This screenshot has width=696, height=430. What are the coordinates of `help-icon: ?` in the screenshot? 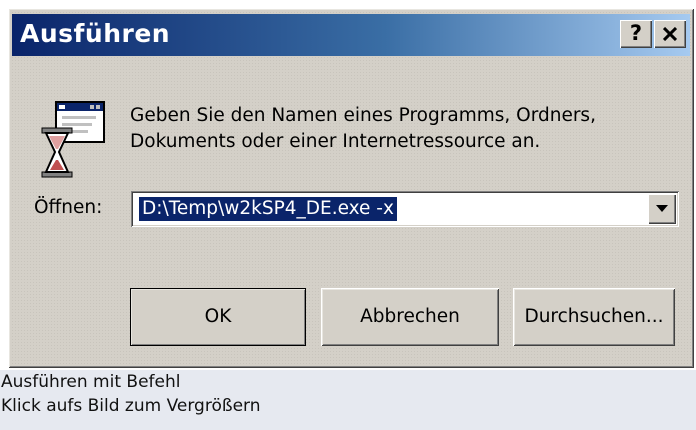 It's located at (636, 33).